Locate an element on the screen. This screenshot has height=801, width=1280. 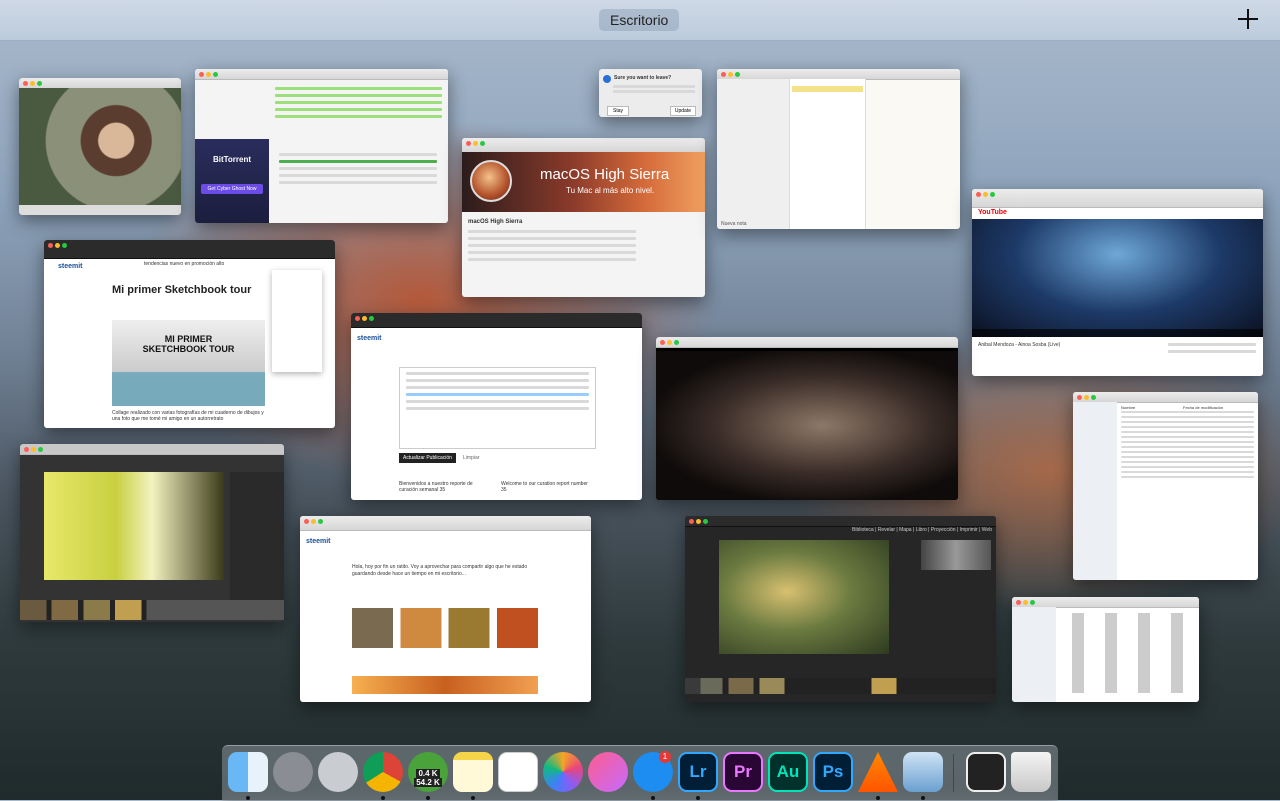
notes-sidebar is located at coordinates (753, 154).